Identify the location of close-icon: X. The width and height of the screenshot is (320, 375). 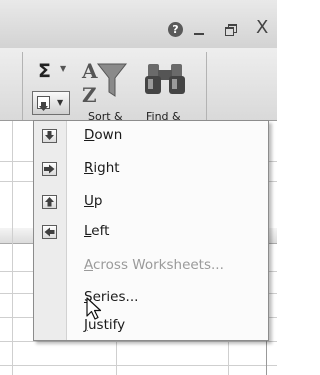
(262, 27).